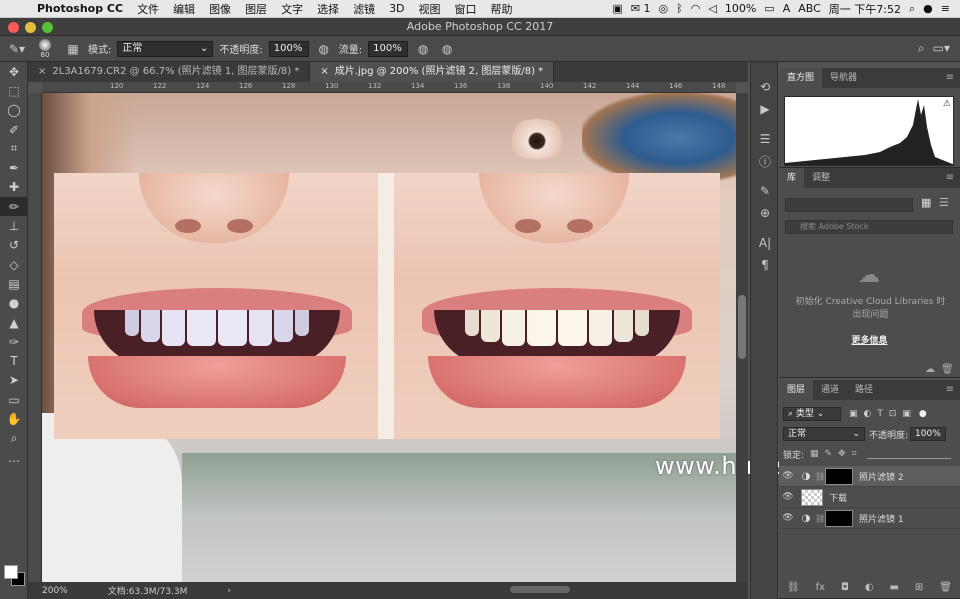 This screenshot has height=599, width=960. Describe the element at coordinates (664, 8) in the screenshot. I see `airplay-icon: ◎` at that location.